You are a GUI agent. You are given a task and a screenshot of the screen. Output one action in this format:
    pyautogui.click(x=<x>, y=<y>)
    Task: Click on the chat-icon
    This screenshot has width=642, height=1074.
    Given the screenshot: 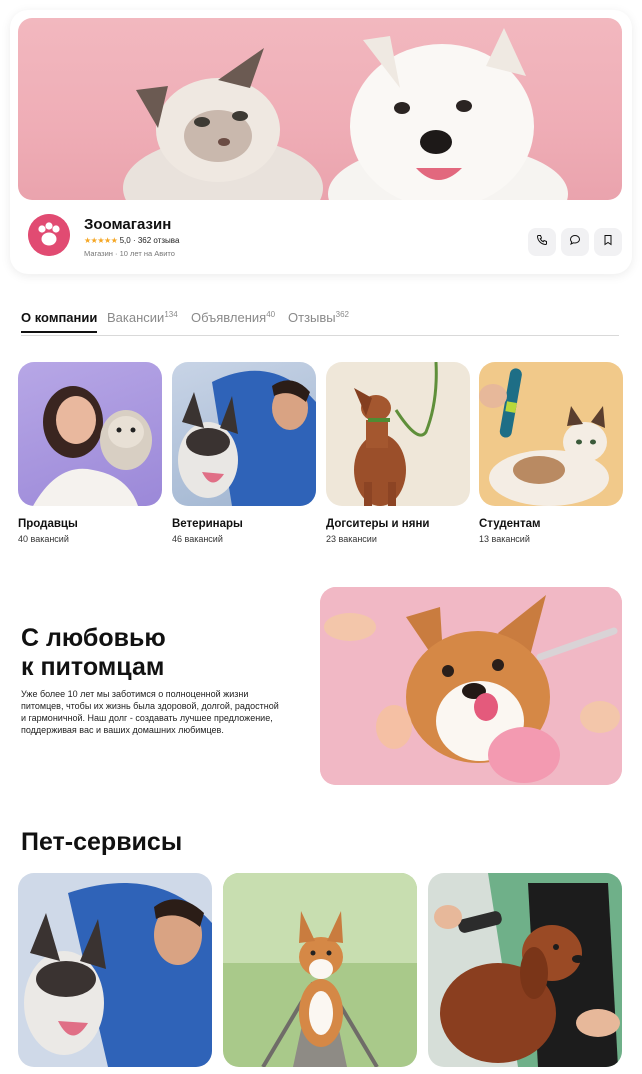 What is the action you would take?
    pyautogui.click(x=575, y=242)
    